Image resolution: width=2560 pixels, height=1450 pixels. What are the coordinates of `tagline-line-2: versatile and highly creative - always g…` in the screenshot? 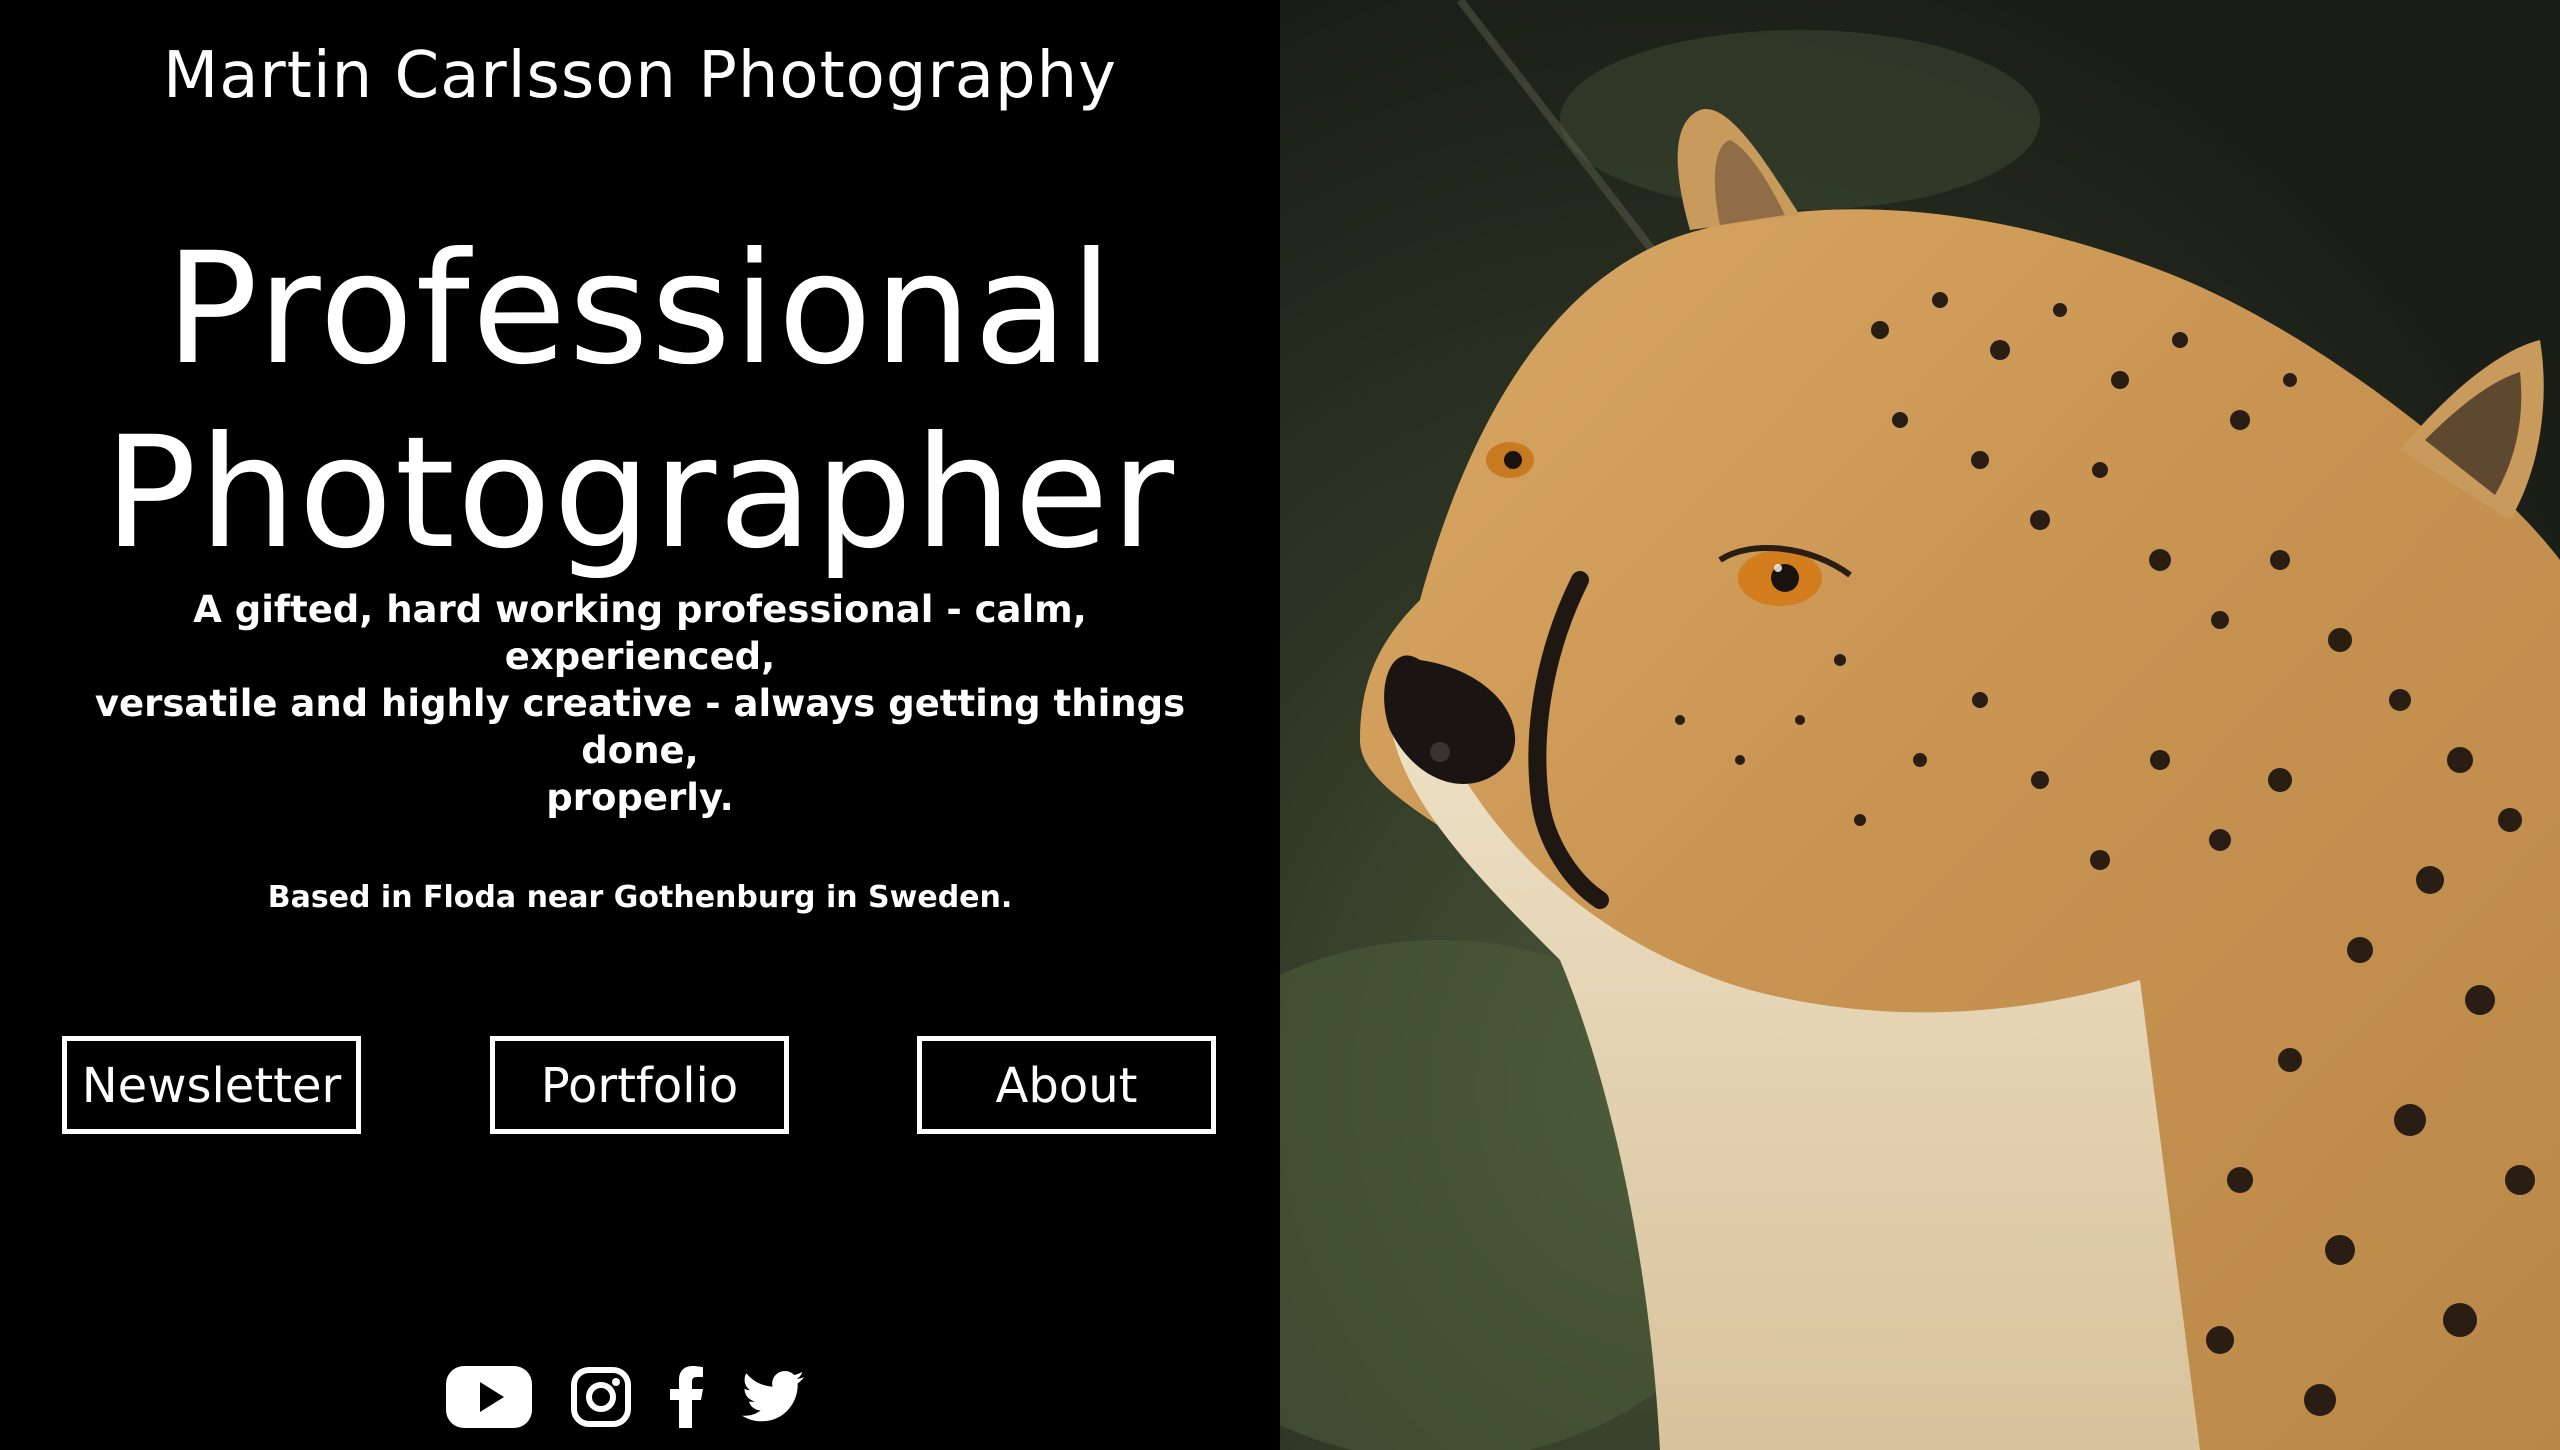 It's located at (640, 703).